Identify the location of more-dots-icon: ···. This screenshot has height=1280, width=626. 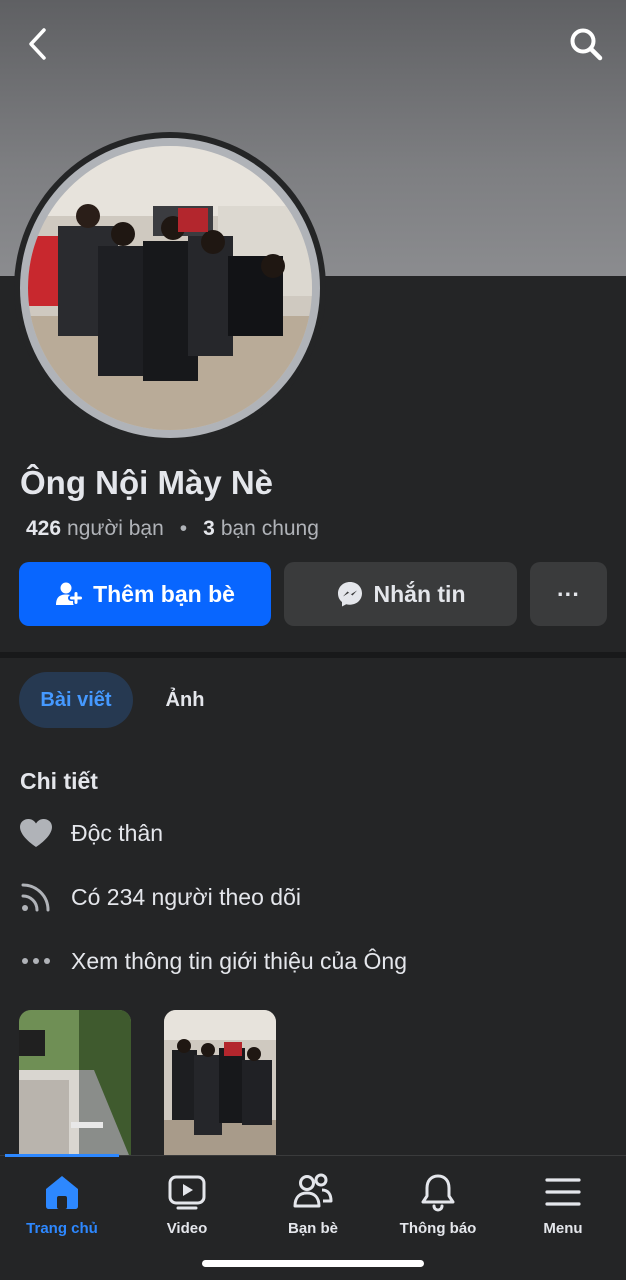
(568, 593).